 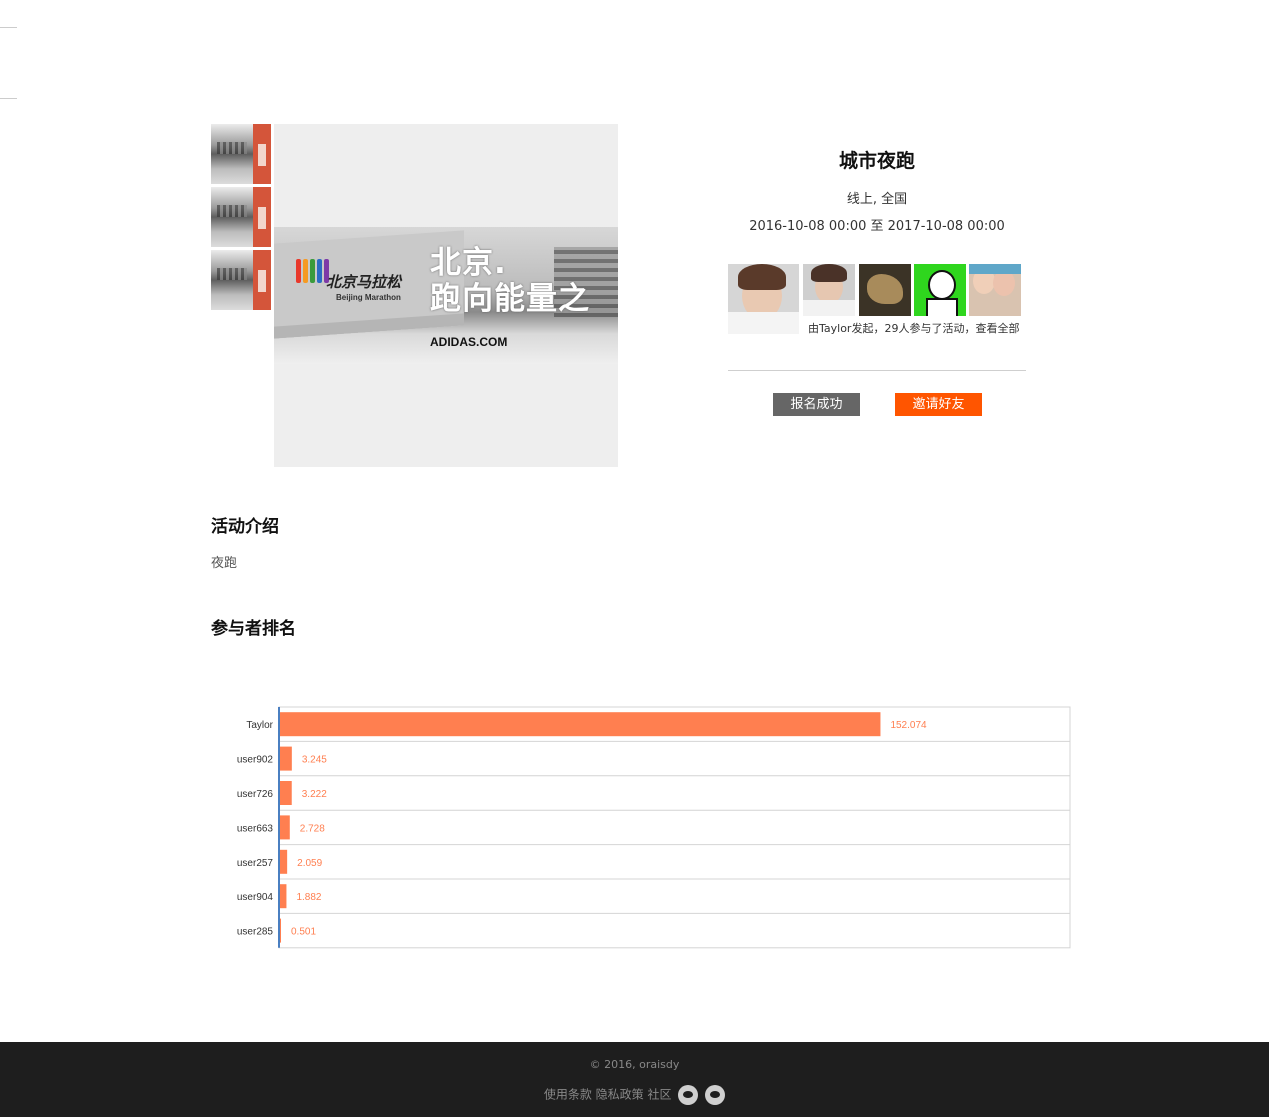 What do you see at coordinates (568, 1095) in the screenshot?
I see `terms-link: 使用条款` at bounding box center [568, 1095].